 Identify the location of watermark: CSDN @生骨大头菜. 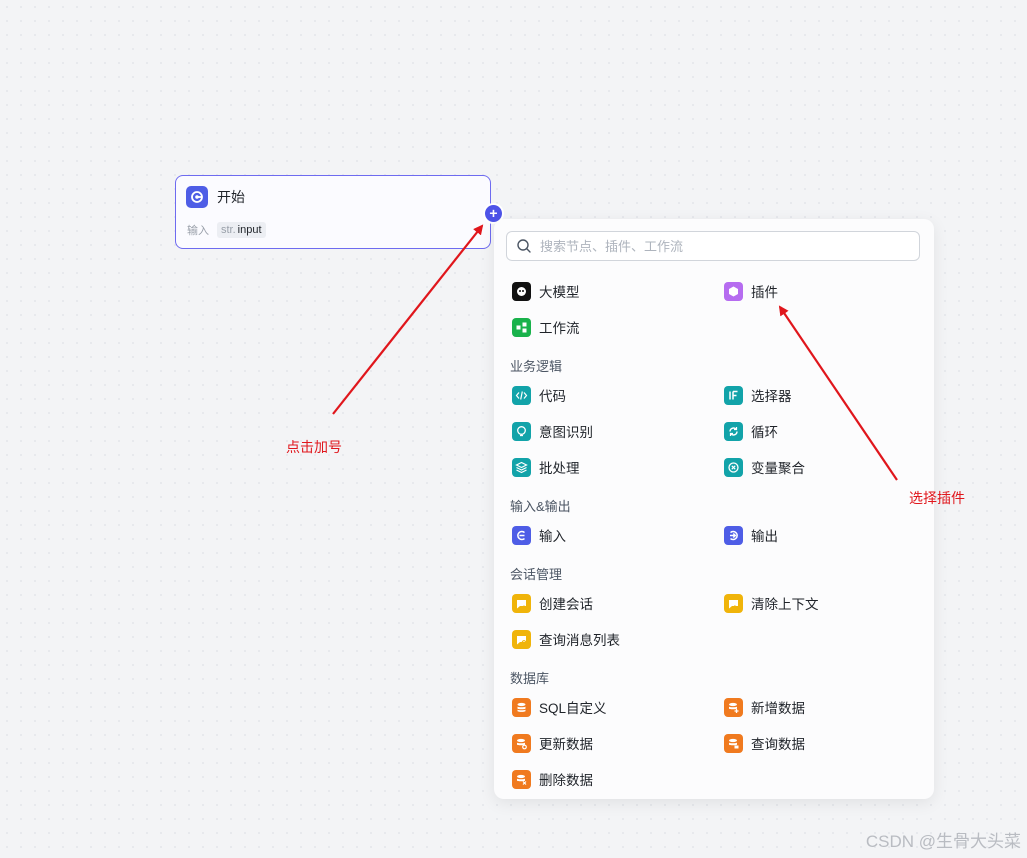
(943, 841).